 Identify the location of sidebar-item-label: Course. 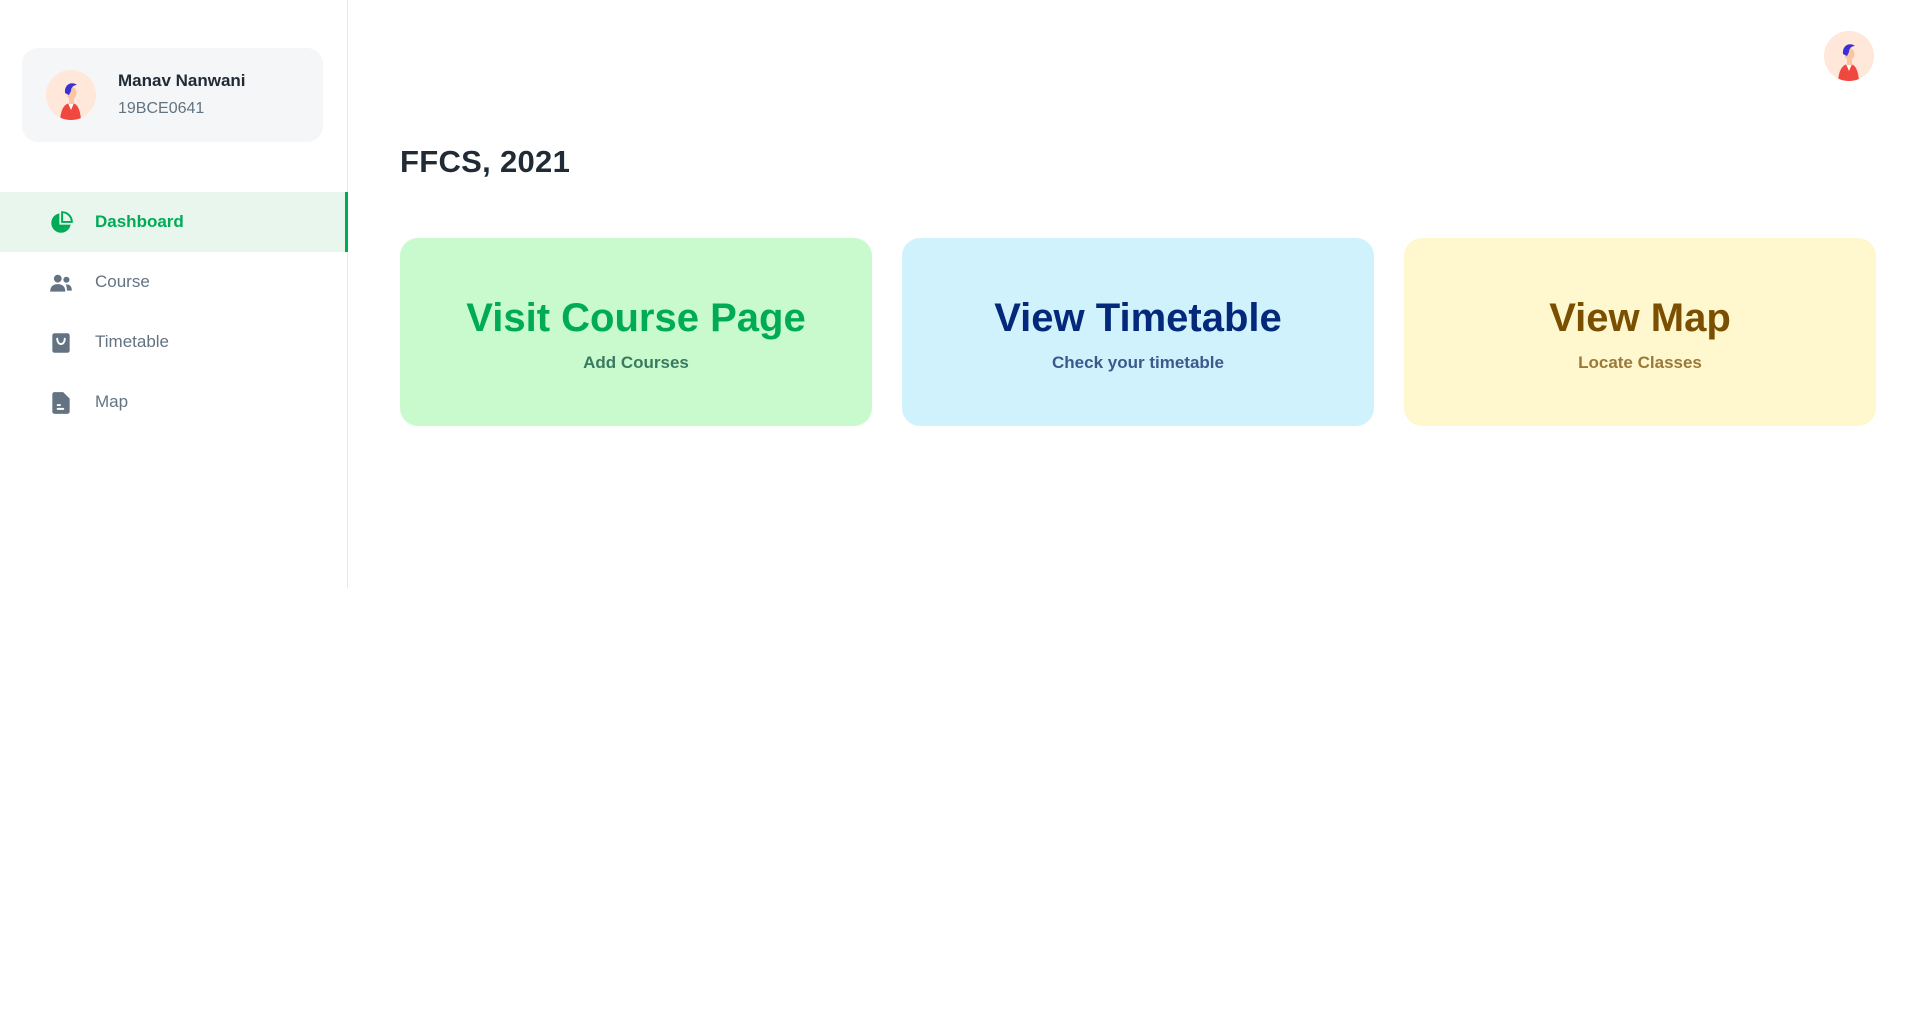
(122, 281).